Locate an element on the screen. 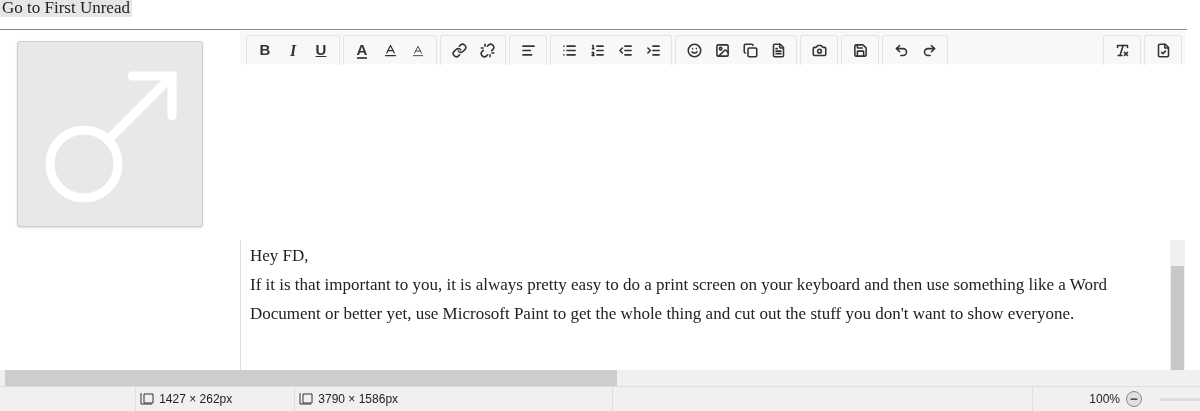  redo-icon is located at coordinates (929, 50).